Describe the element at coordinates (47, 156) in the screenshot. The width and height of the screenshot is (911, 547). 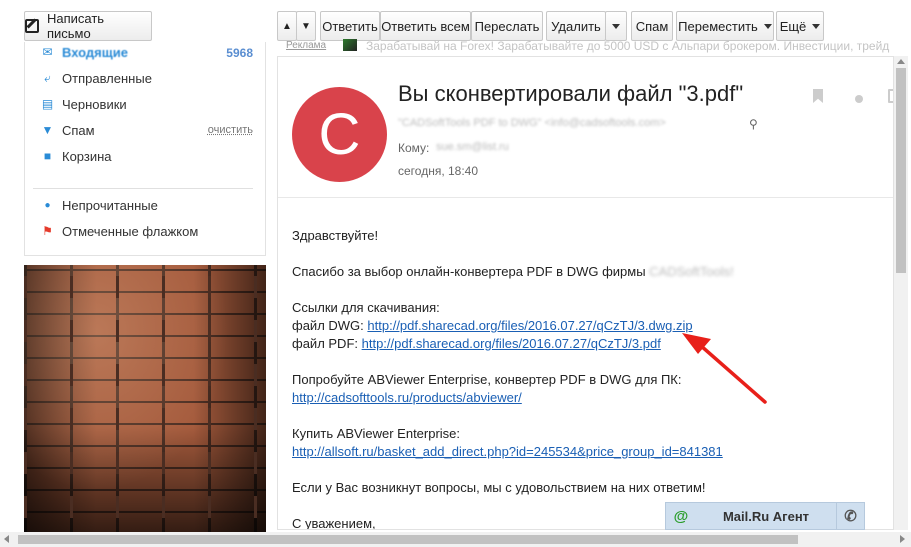
I see `trash-icon: ■` at that location.